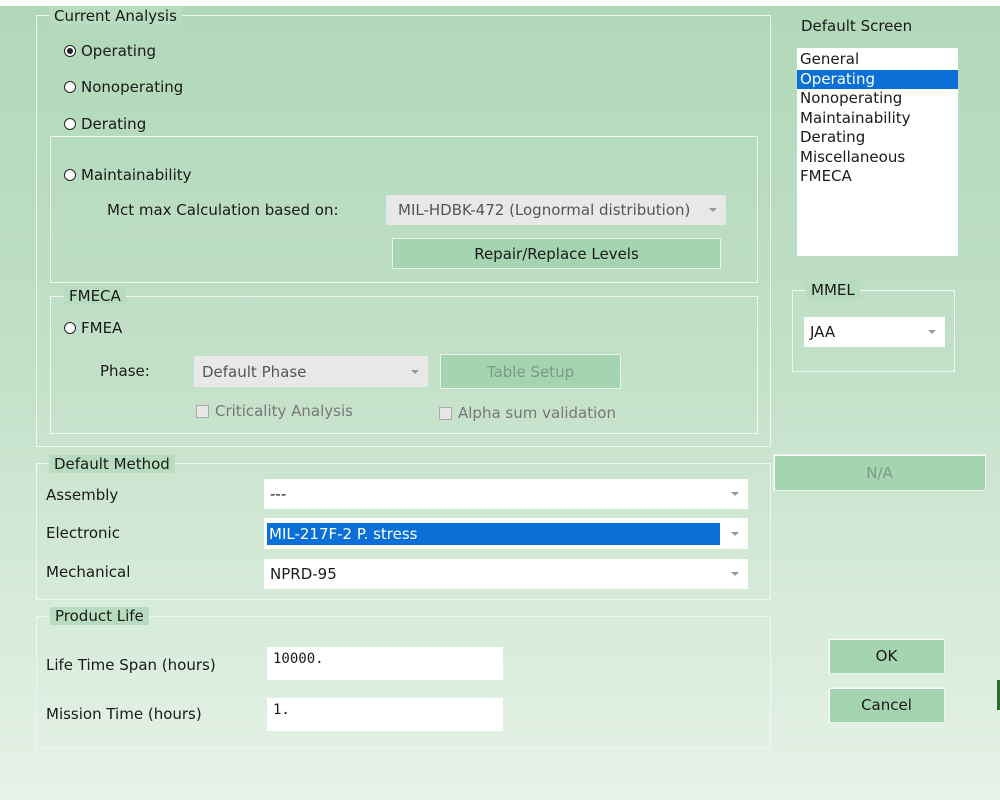 The image size is (1000, 800). I want to click on assembly-select-value: ---, so click(278, 494).